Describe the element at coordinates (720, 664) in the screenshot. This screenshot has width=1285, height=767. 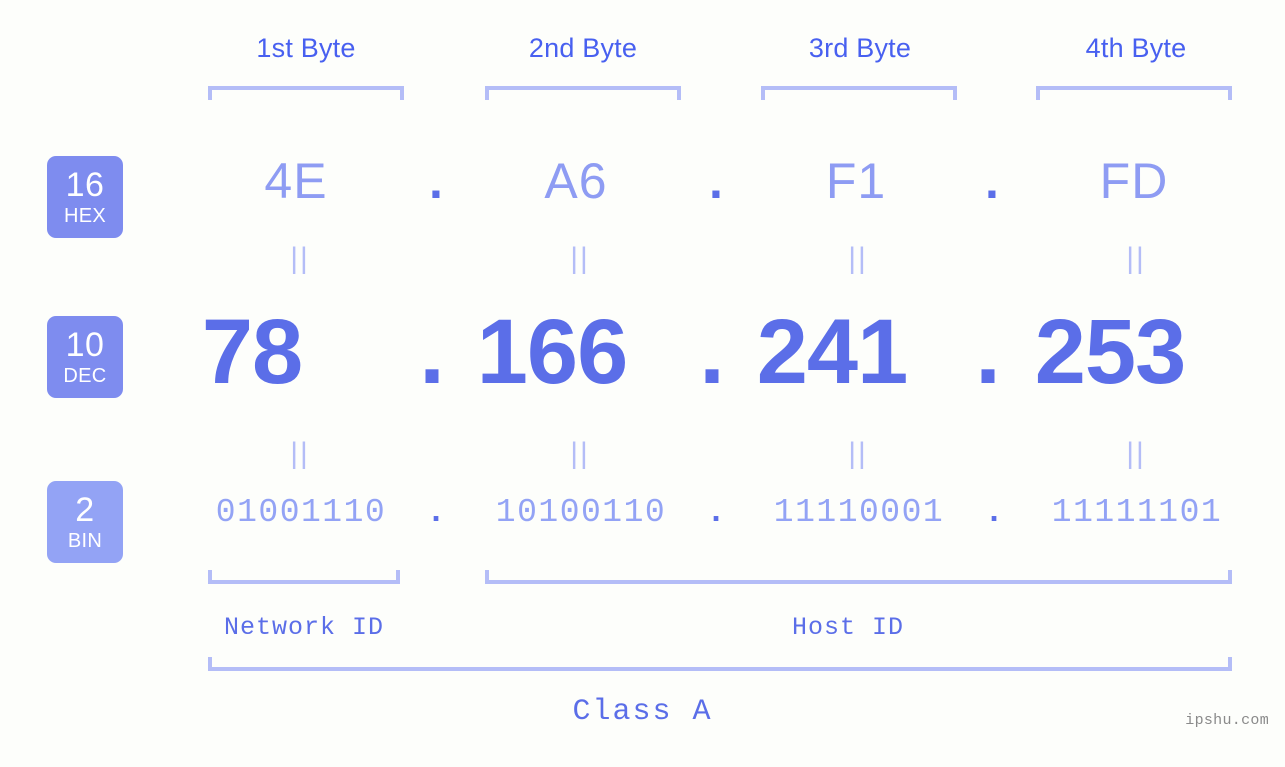
I see `class-bracket` at that location.